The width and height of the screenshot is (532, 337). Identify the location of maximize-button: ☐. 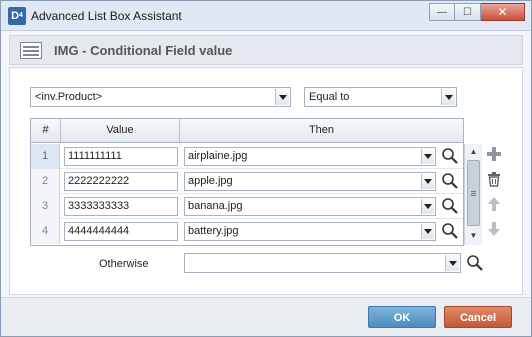
(468, 12).